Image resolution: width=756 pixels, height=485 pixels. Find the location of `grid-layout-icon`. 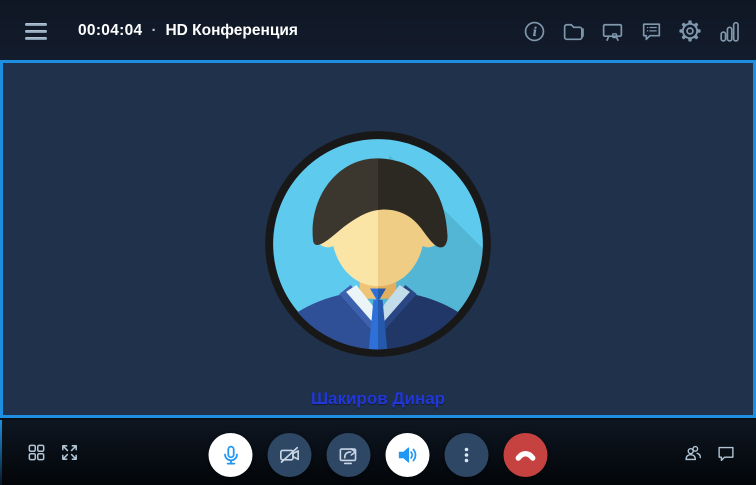

grid-layout-icon is located at coordinates (36, 453).